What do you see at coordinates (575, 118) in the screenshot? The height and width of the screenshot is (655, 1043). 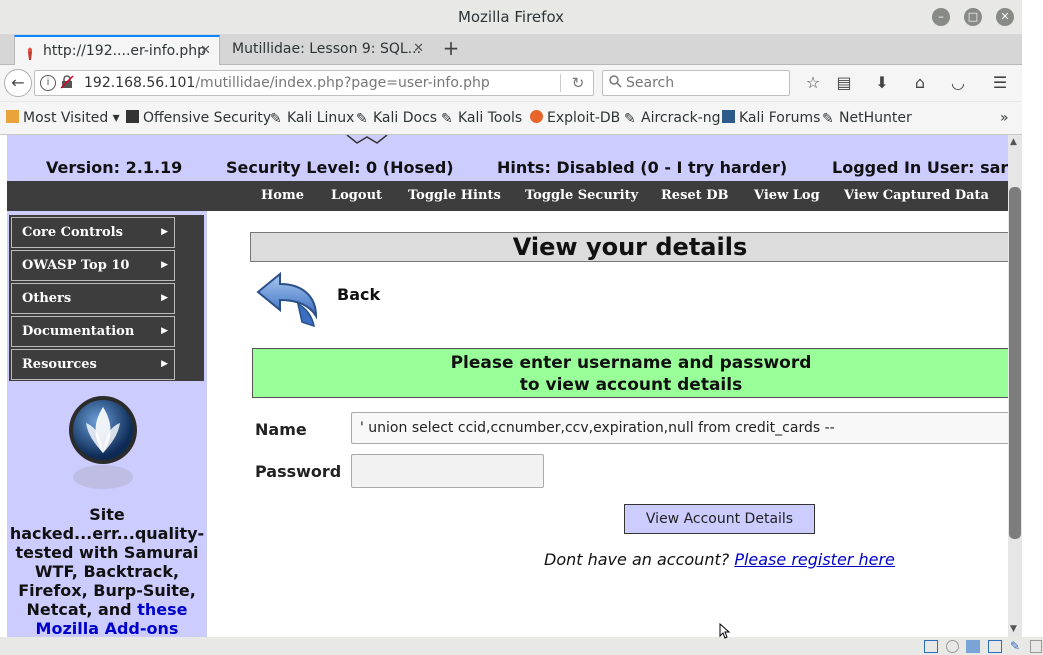 I see `bookmark-exploit-db: Exploit-DB` at bounding box center [575, 118].